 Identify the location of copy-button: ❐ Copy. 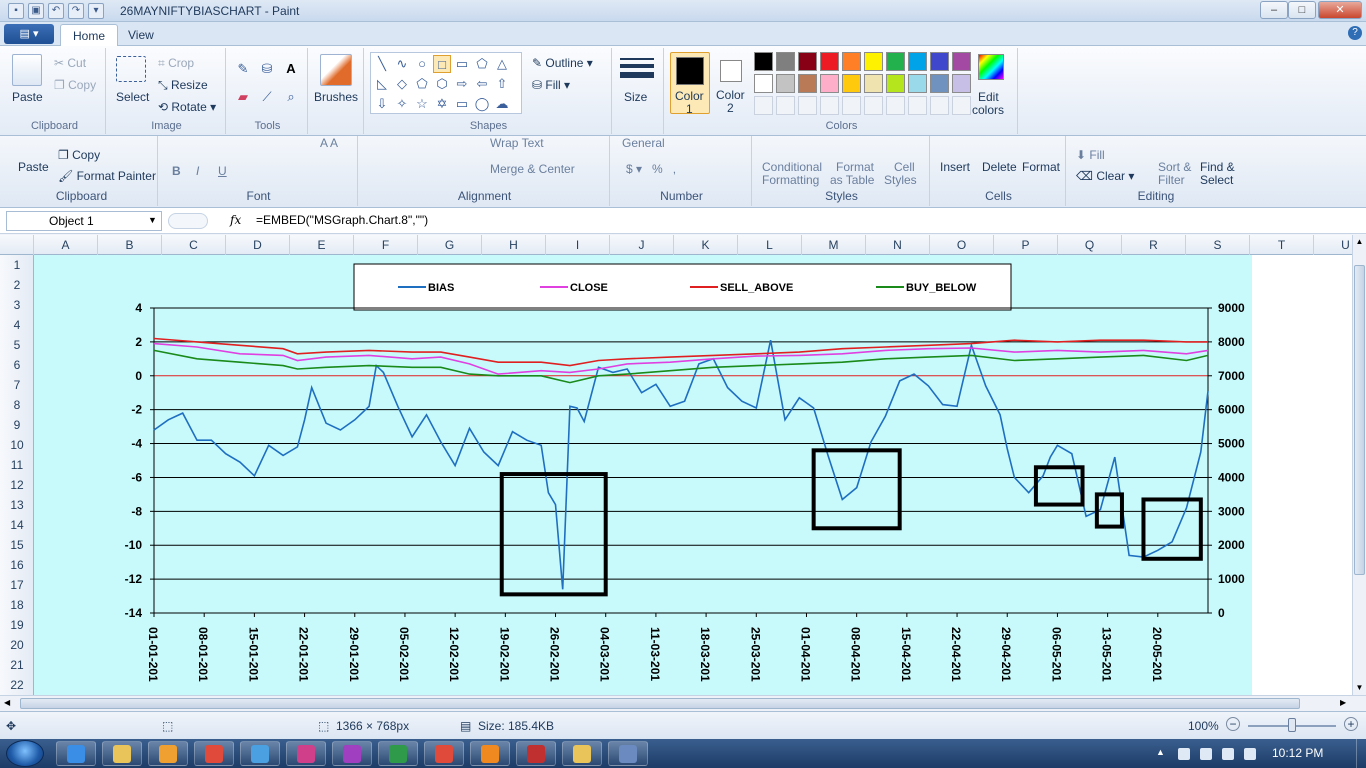
(75, 85).